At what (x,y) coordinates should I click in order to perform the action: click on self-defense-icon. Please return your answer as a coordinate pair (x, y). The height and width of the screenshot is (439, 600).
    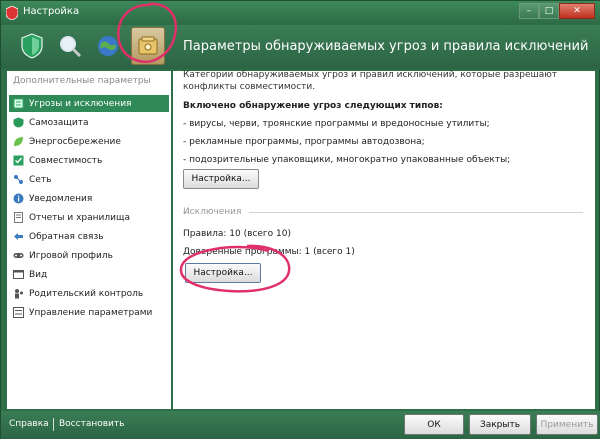
    Looking at the image, I should click on (18, 122).